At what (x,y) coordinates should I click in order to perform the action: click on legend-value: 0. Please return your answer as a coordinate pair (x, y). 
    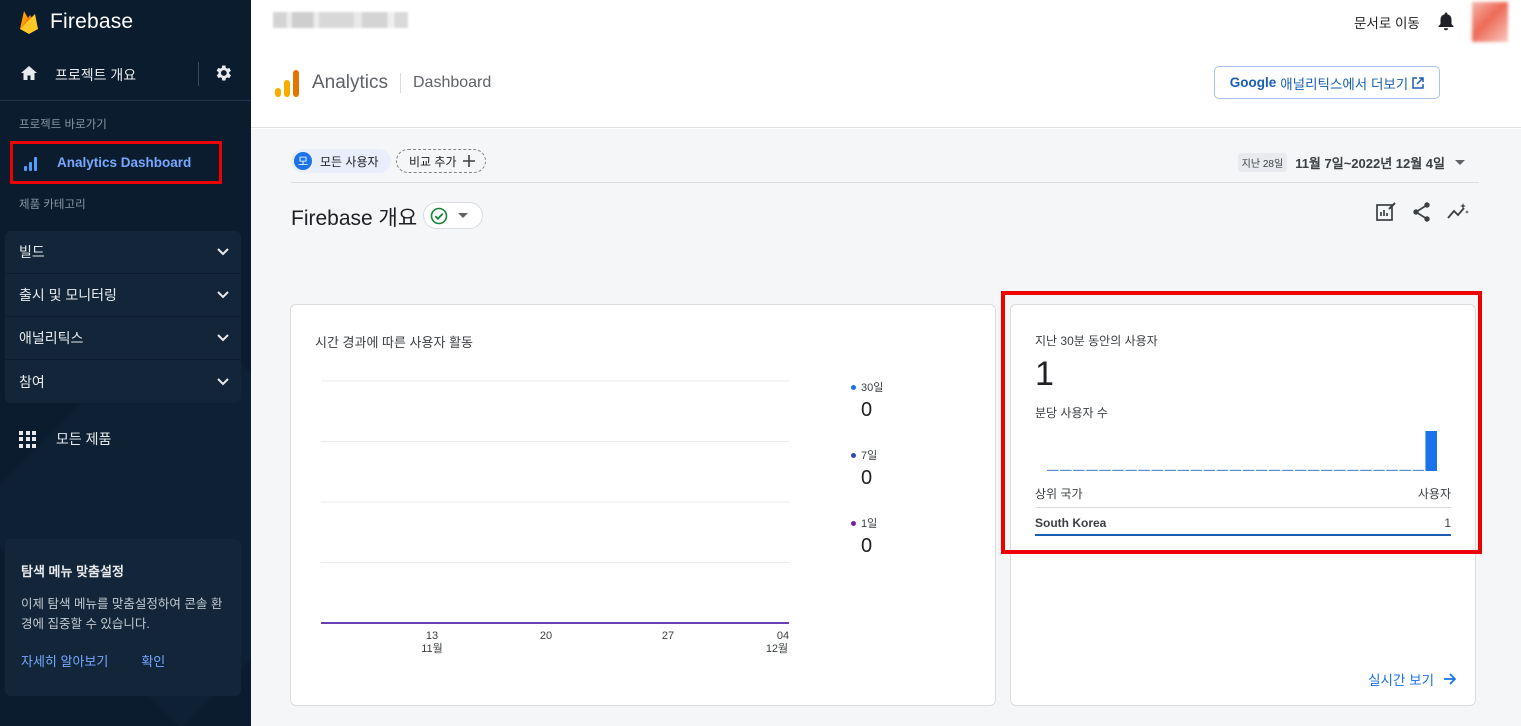
    Looking at the image, I should click on (867, 546).